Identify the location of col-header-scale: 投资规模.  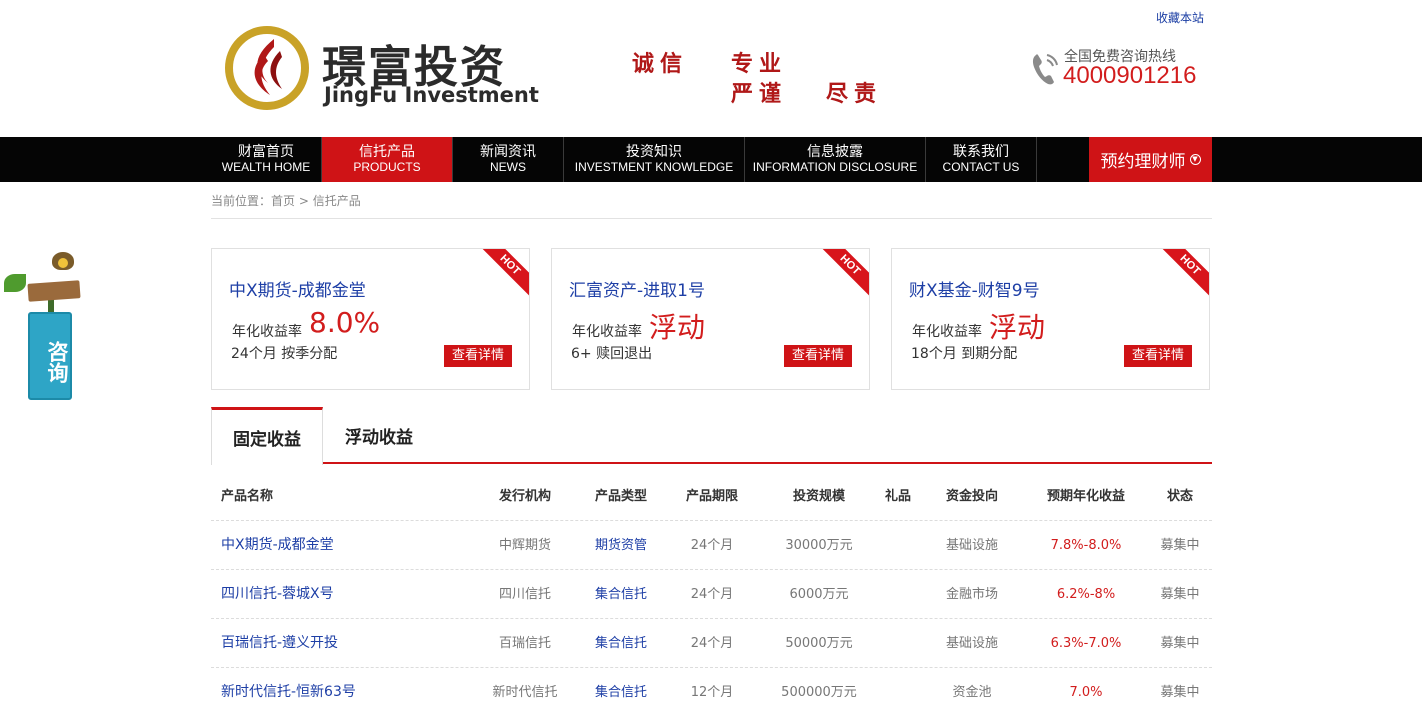
(818, 496).